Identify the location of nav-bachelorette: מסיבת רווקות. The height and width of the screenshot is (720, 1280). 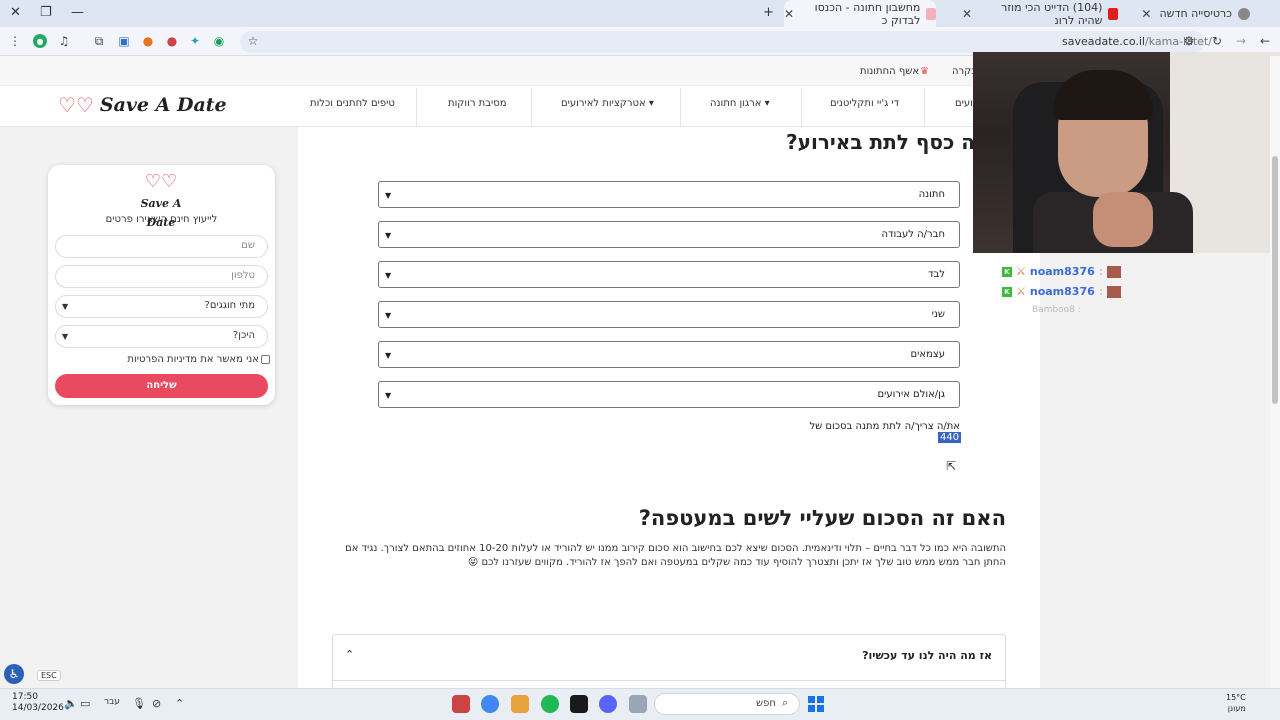
(477, 103).